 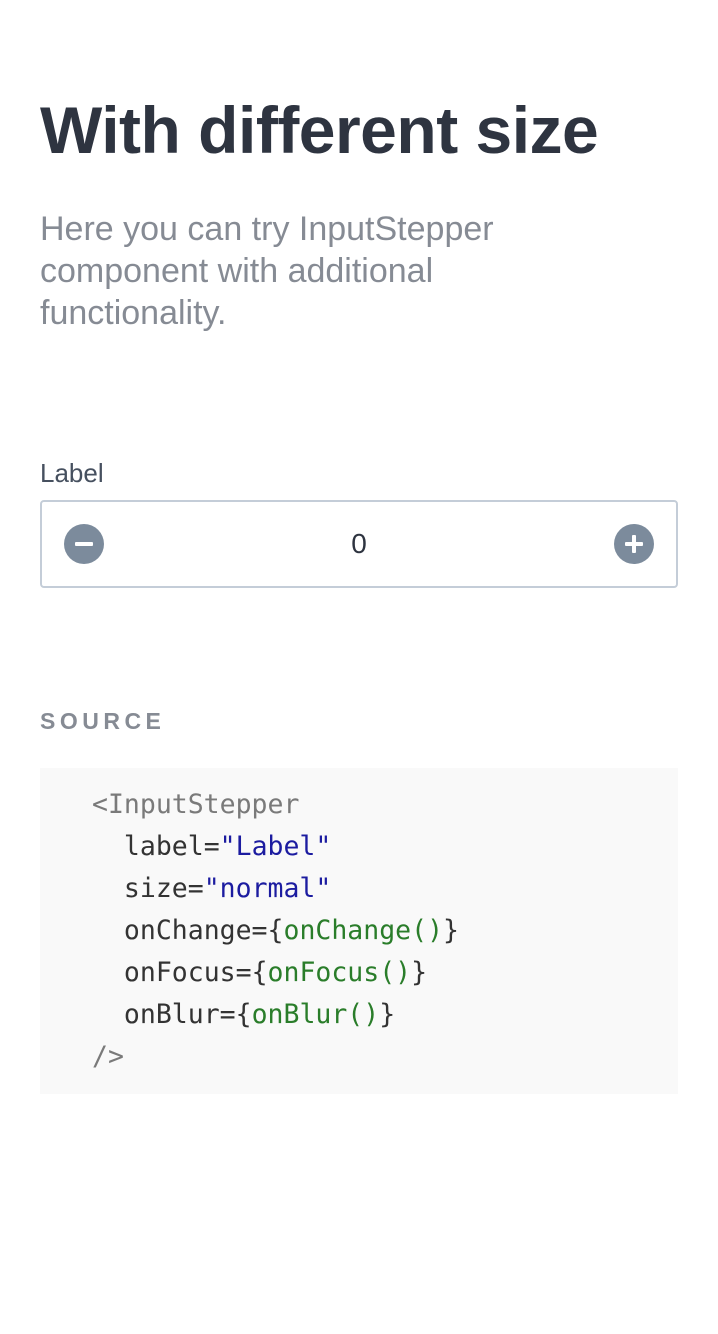 I want to click on code-value-label: "Label", so click(x=275, y=846).